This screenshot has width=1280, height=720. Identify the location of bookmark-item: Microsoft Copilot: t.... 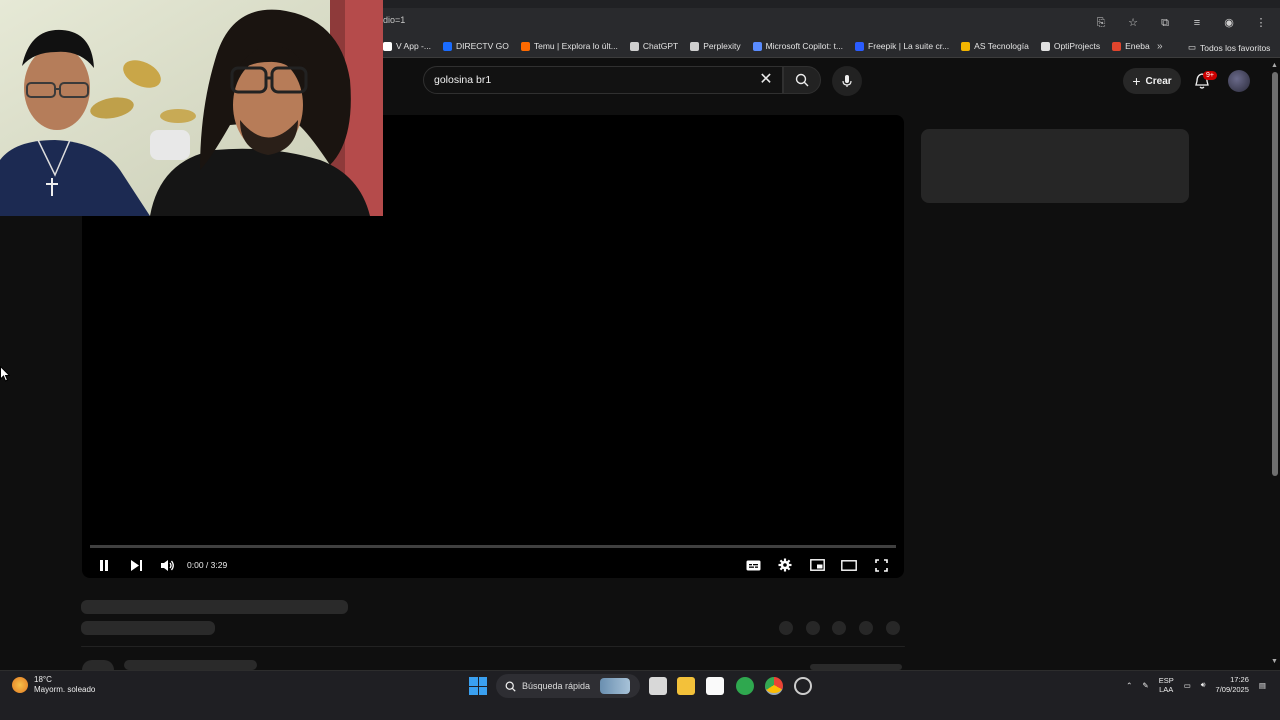
(797, 46).